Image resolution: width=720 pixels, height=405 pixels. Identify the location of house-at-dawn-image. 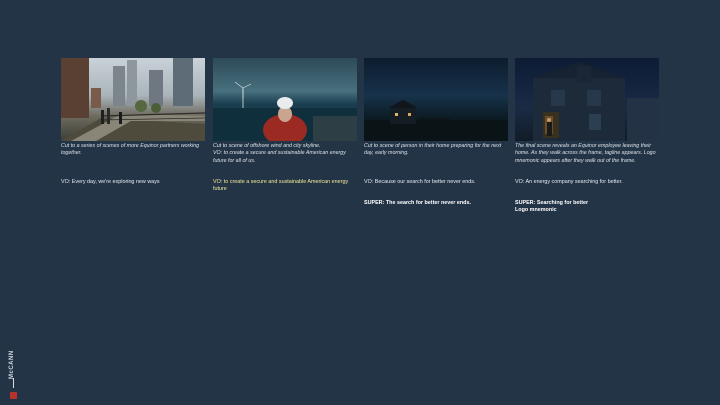
(436, 120).